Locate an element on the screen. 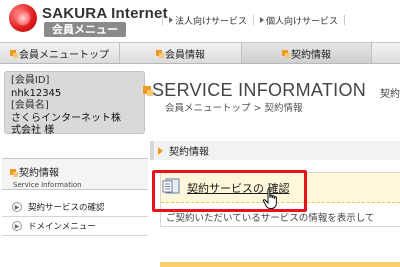 This screenshot has width=400, height=267. tab-contract-info: 契約情報 is located at coordinates (307, 53).